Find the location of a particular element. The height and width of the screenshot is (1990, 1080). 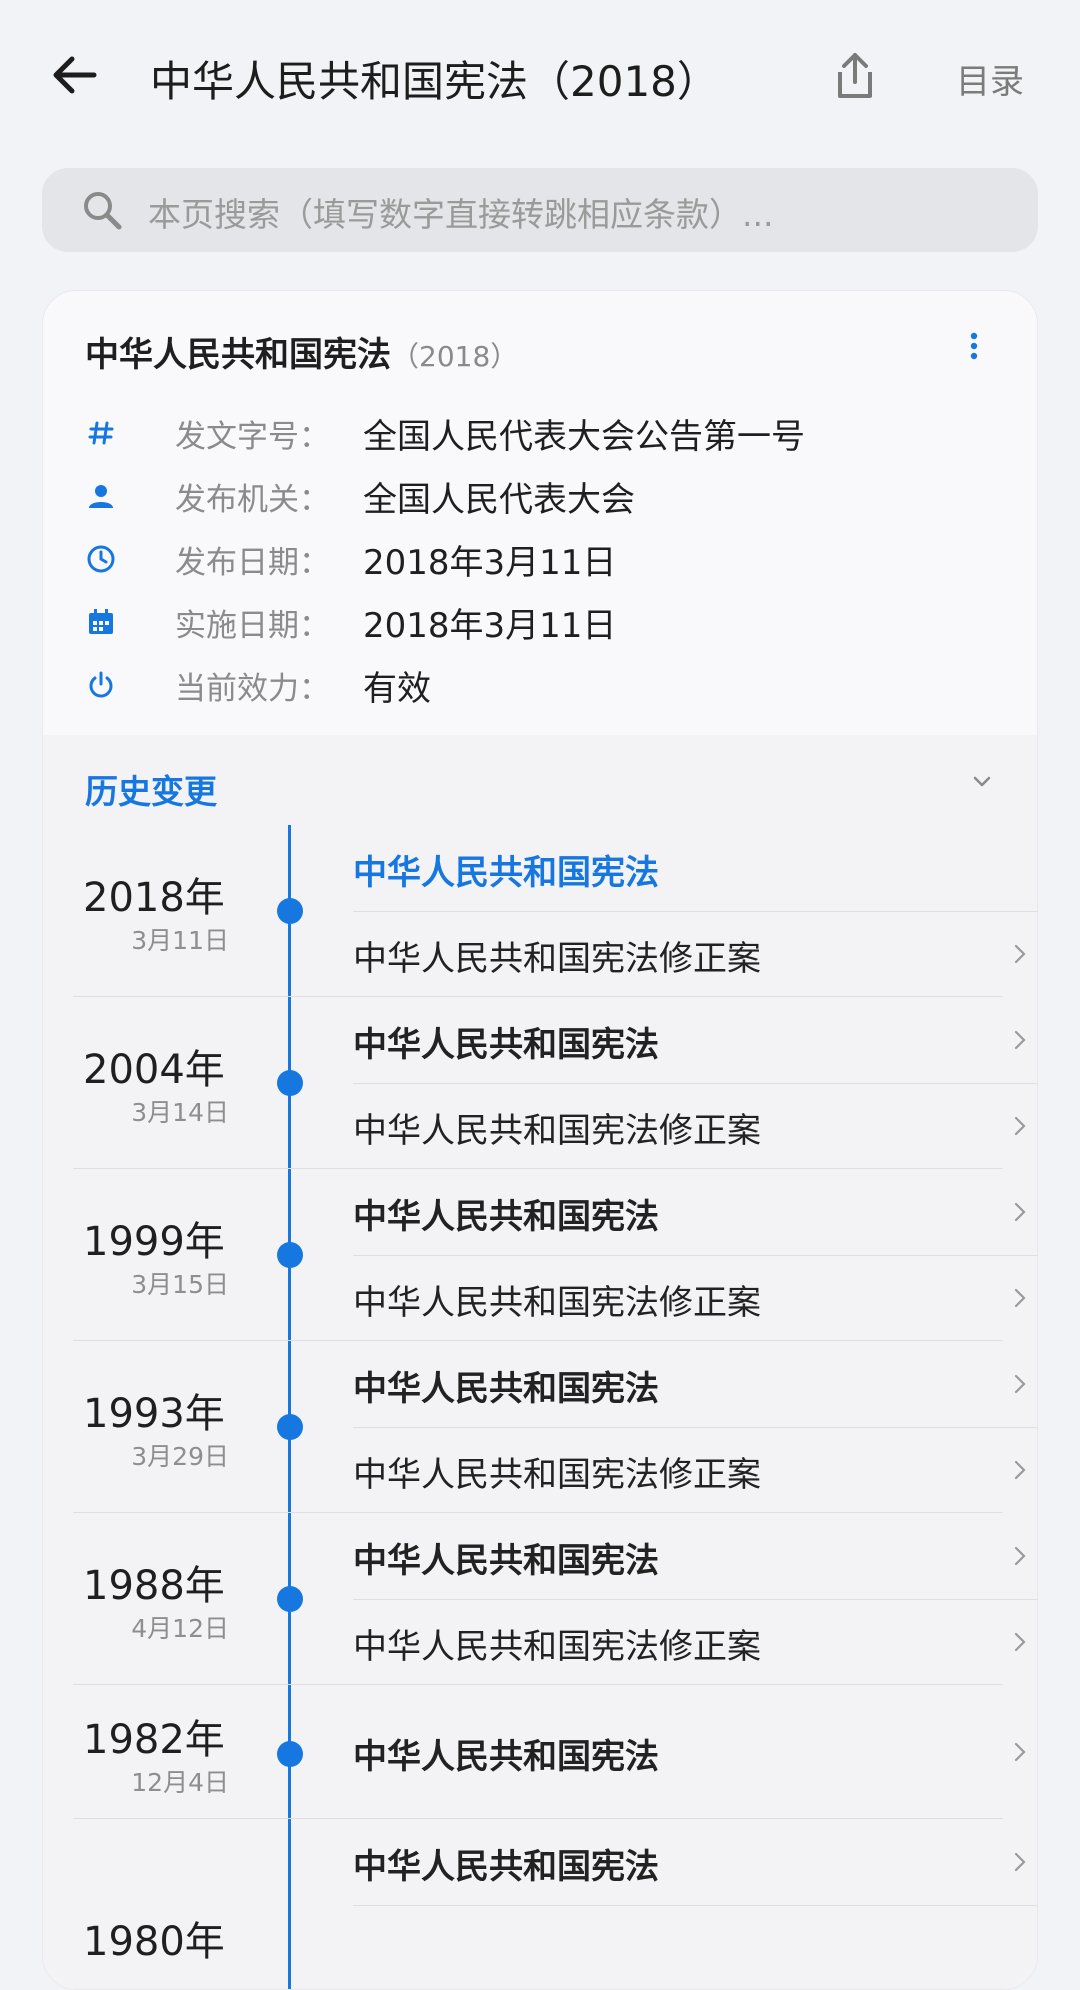

timeline-year: 1993年 is located at coordinates (154, 1414).